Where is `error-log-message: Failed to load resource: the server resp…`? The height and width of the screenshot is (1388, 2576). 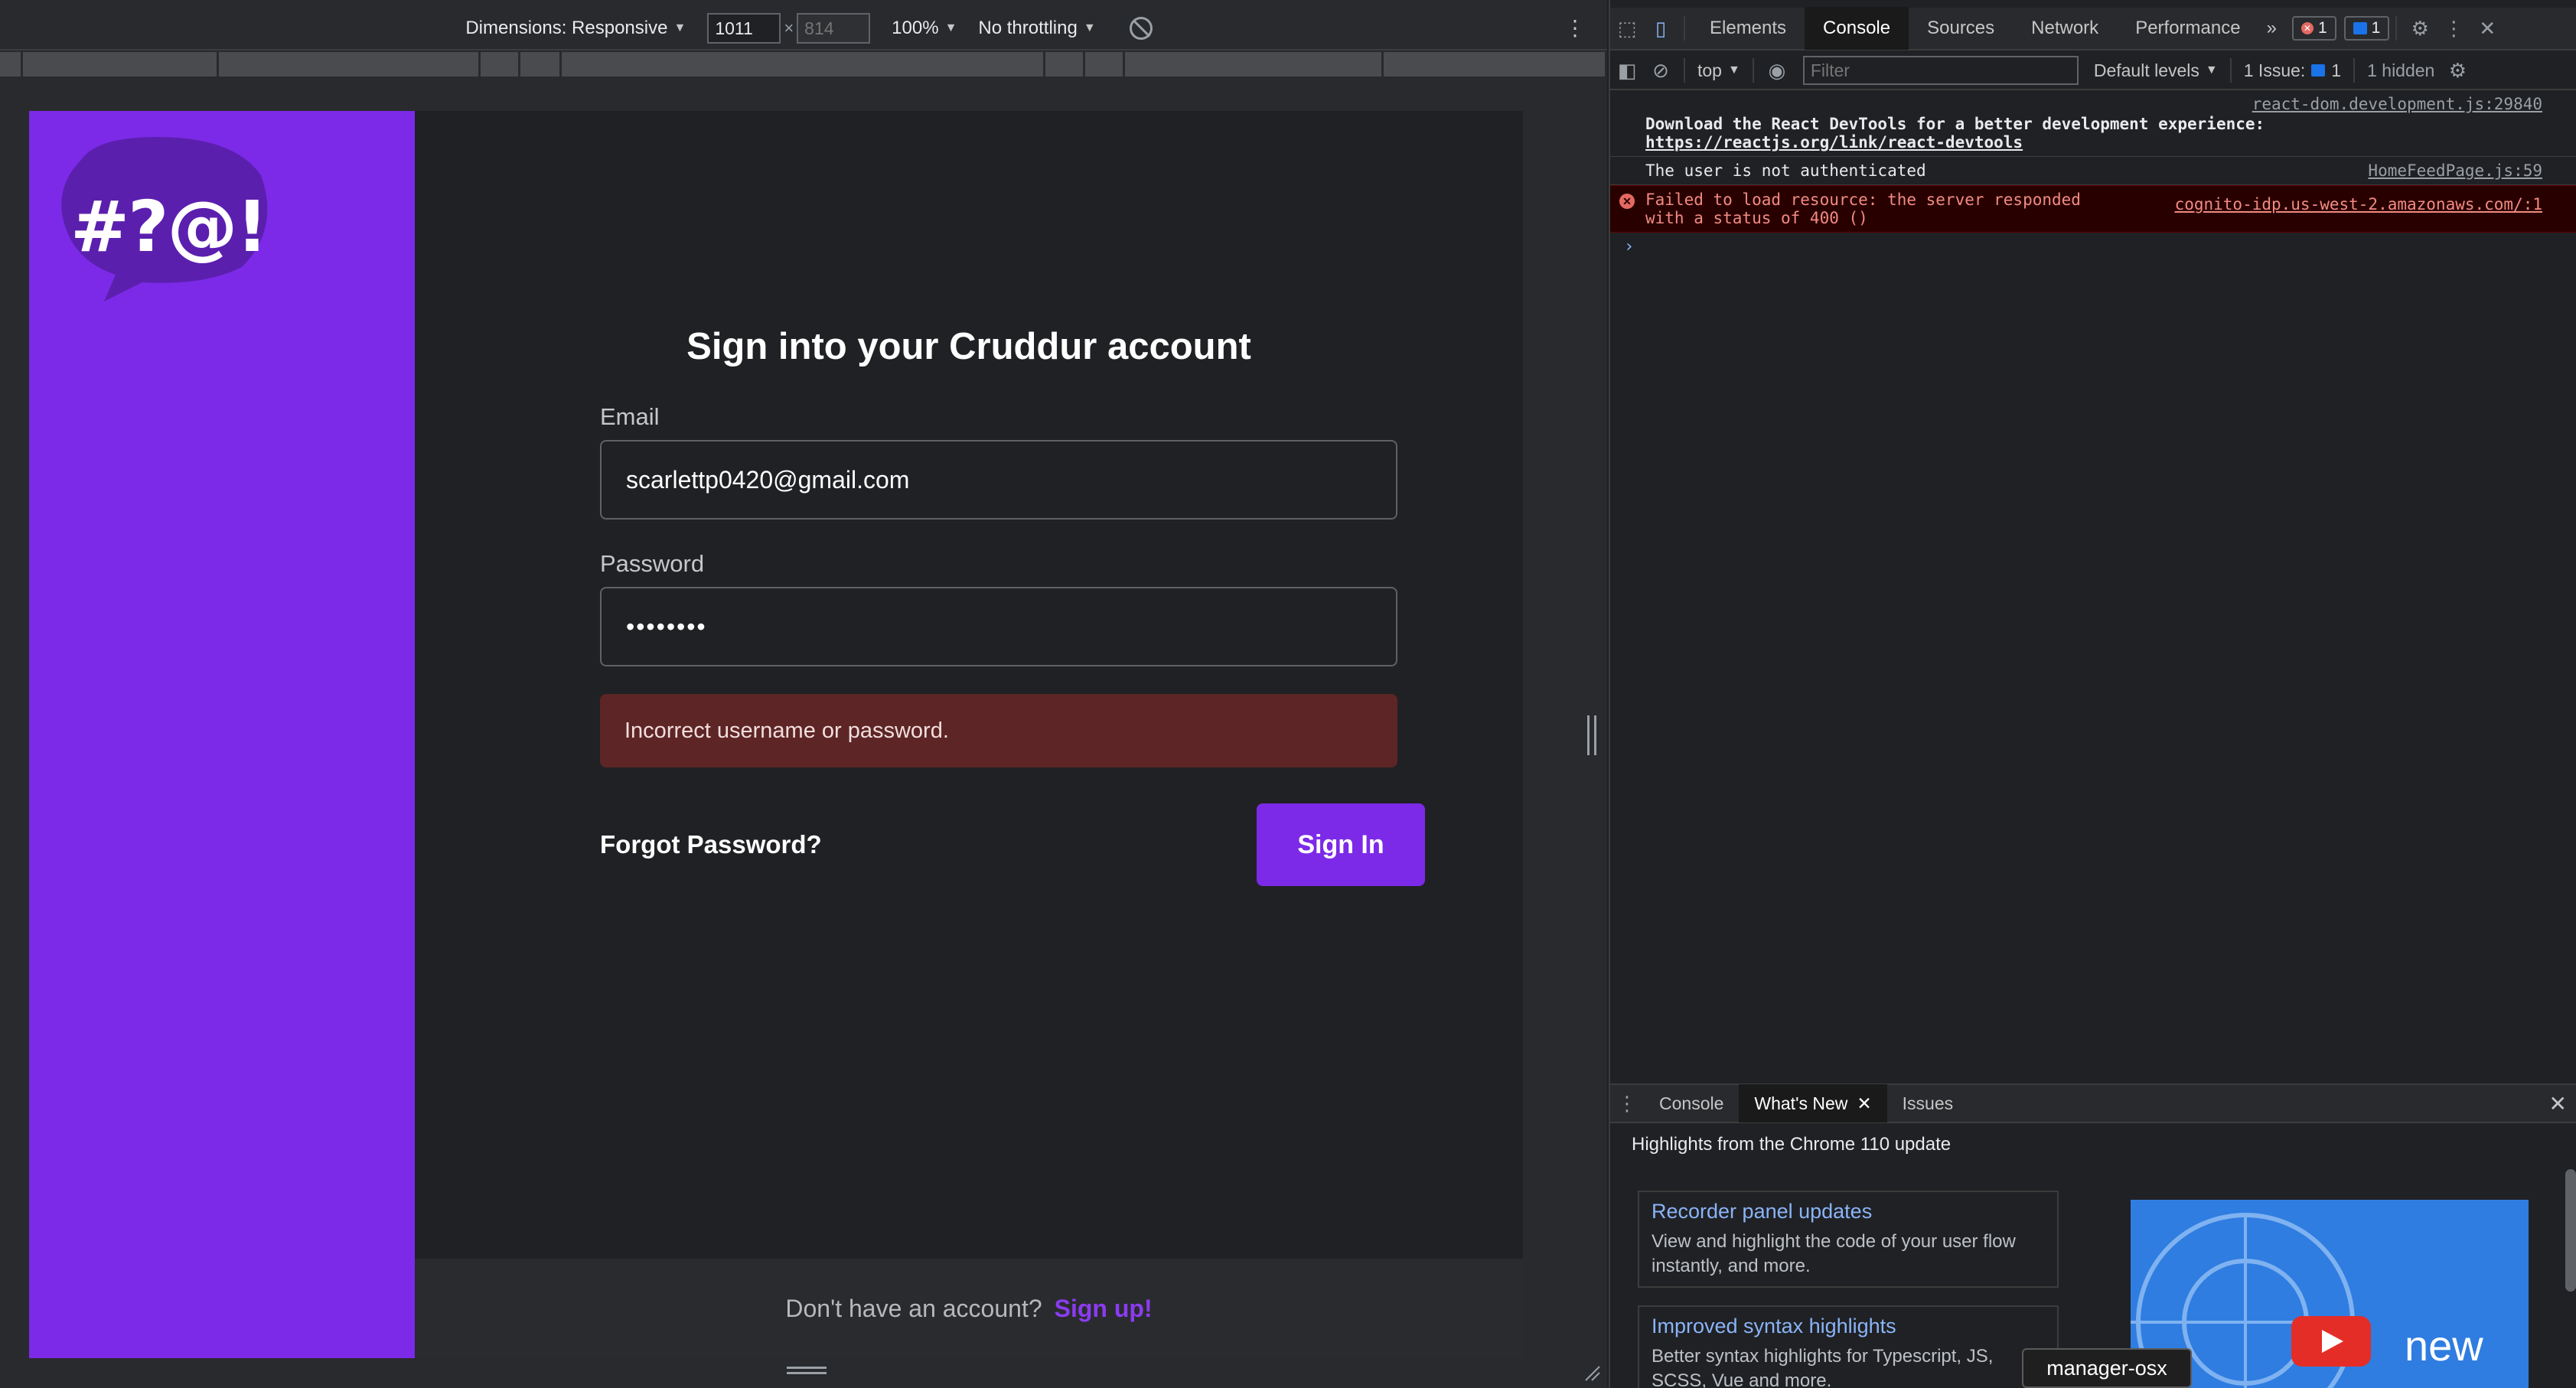
error-log-message: Failed to load resource: the server resp… is located at coordinates (1863, 209).